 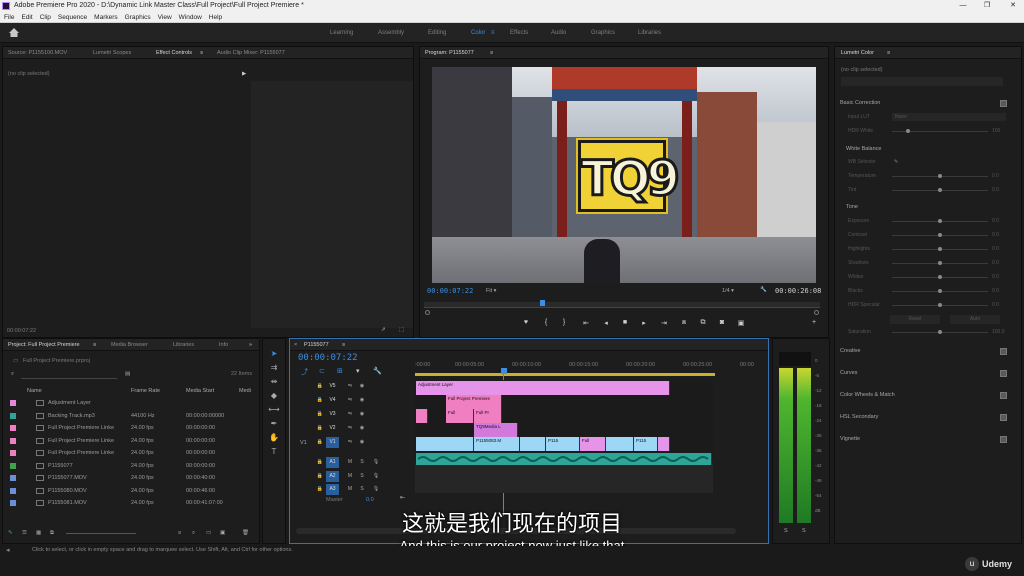 What do you see at coordinates (130, 491) in the screenshot?
I see `project-row: P1155080.MOV 24.00 fps 00:00:46:00` at bounding box center [130, 491].